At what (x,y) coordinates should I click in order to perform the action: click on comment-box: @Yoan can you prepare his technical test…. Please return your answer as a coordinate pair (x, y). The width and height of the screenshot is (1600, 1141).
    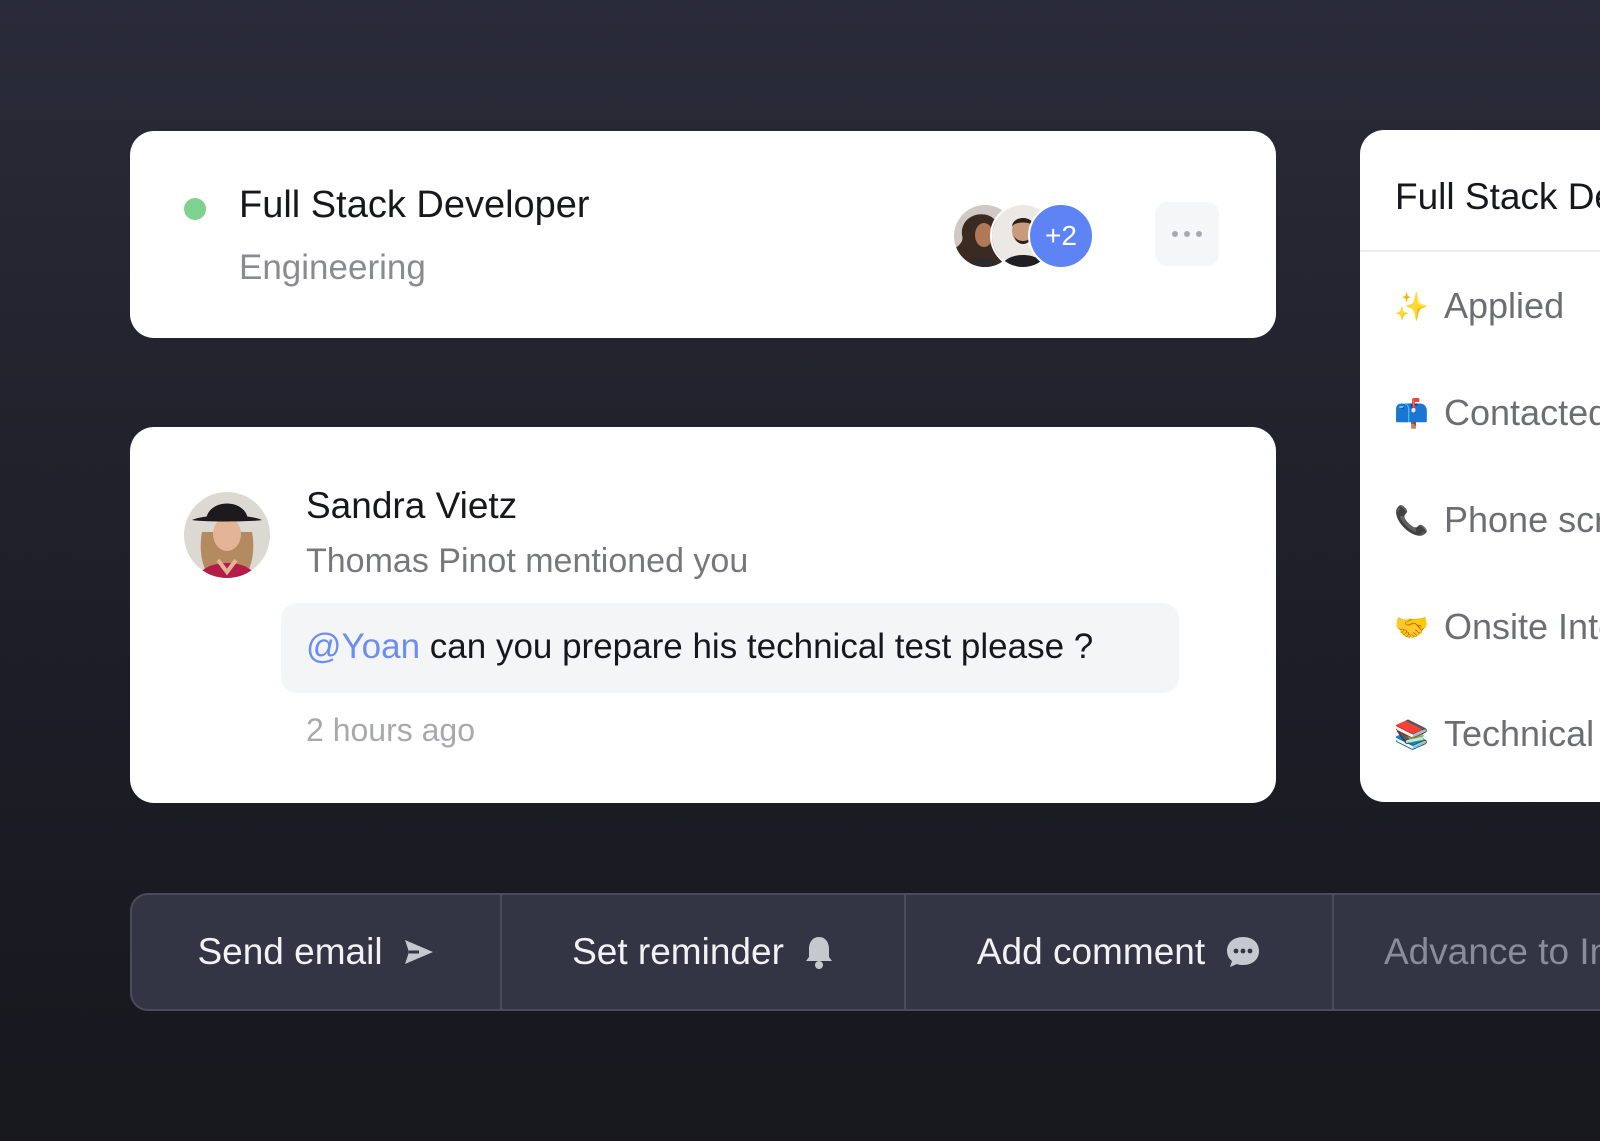
    Looking at the image, I should click on (730, 648).